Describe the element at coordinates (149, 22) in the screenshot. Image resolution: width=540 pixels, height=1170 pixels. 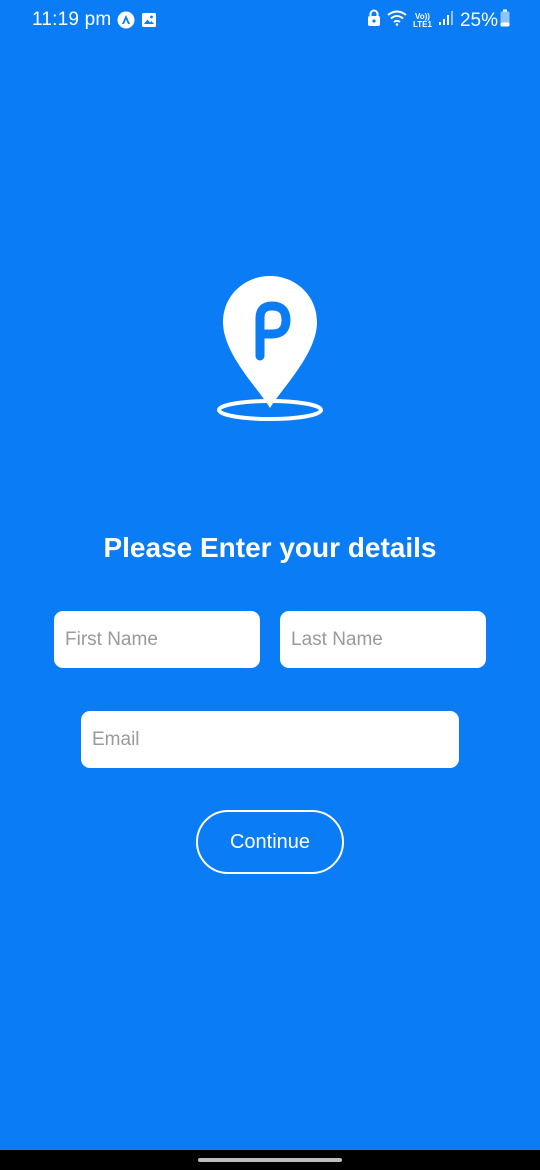
I see `gallery-icon` at that location.